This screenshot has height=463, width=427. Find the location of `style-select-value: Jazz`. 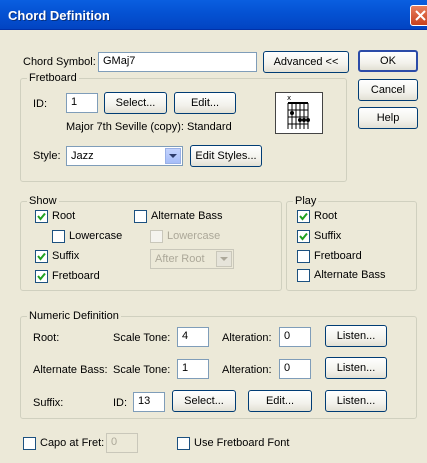

style-select-value: Jazz is located at coordinates (82, 156).